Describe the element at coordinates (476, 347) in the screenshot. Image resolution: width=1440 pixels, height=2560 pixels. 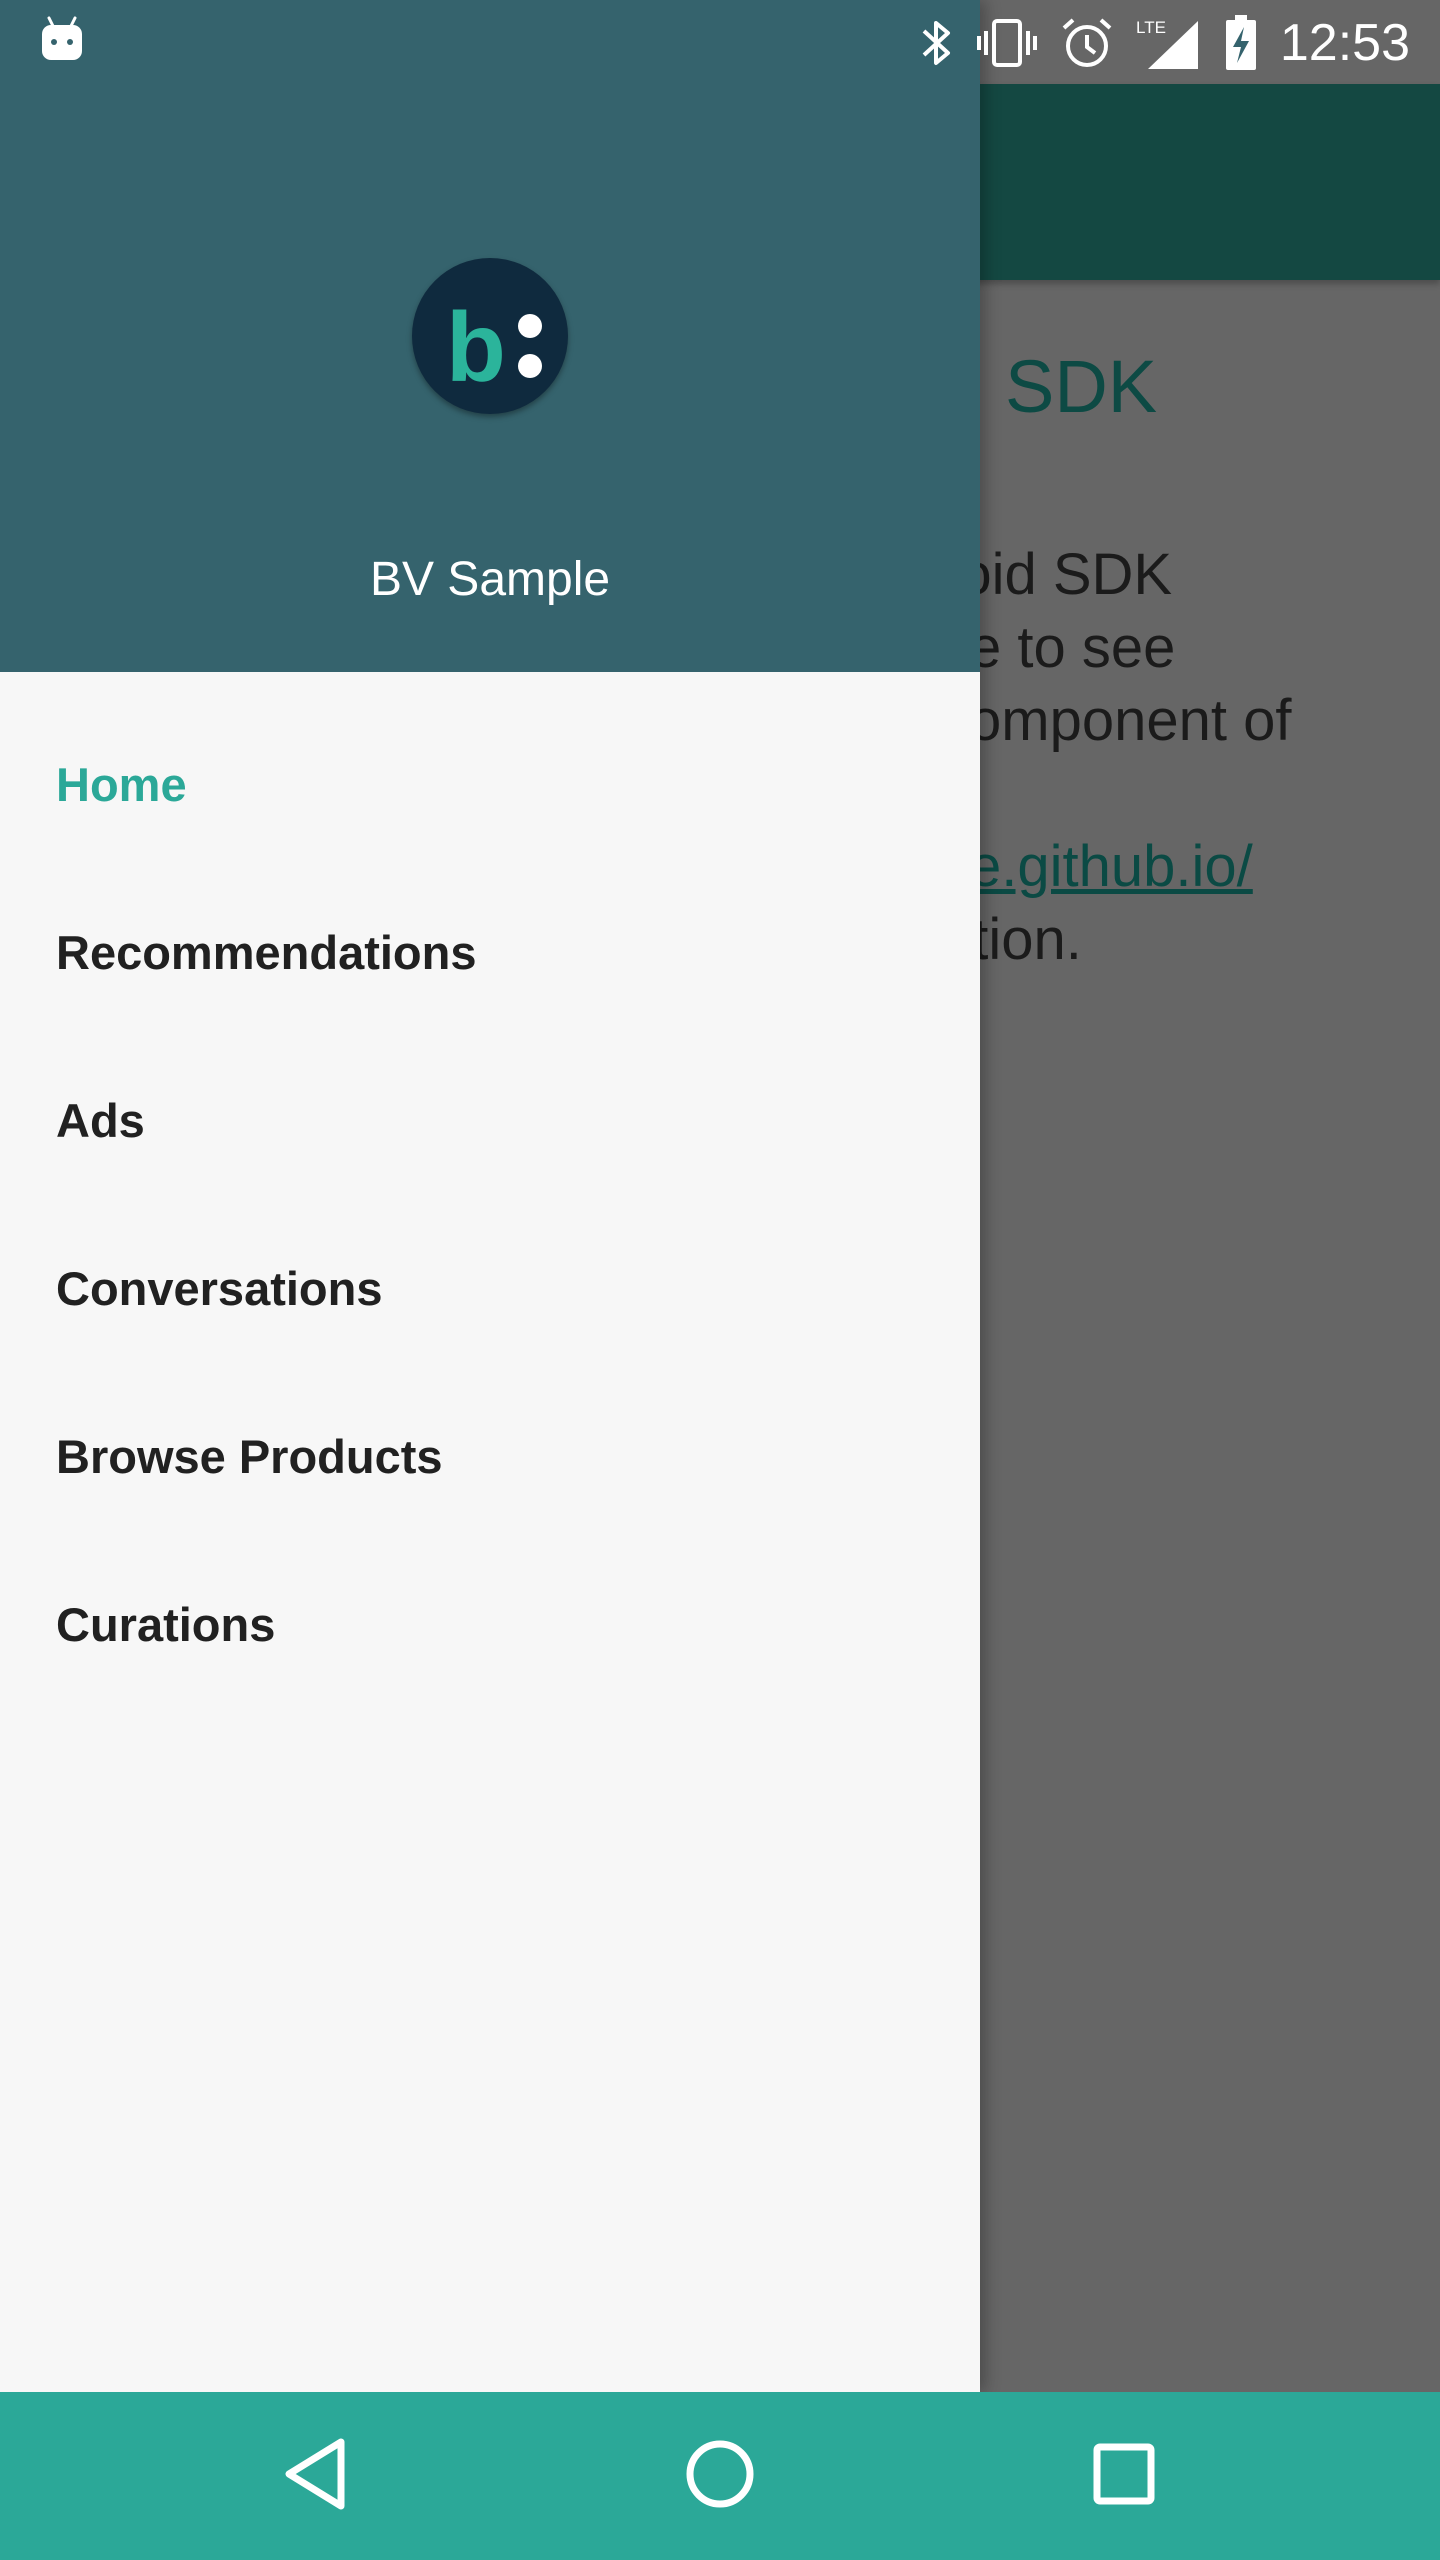
I see `logo-letter: b` at that location.